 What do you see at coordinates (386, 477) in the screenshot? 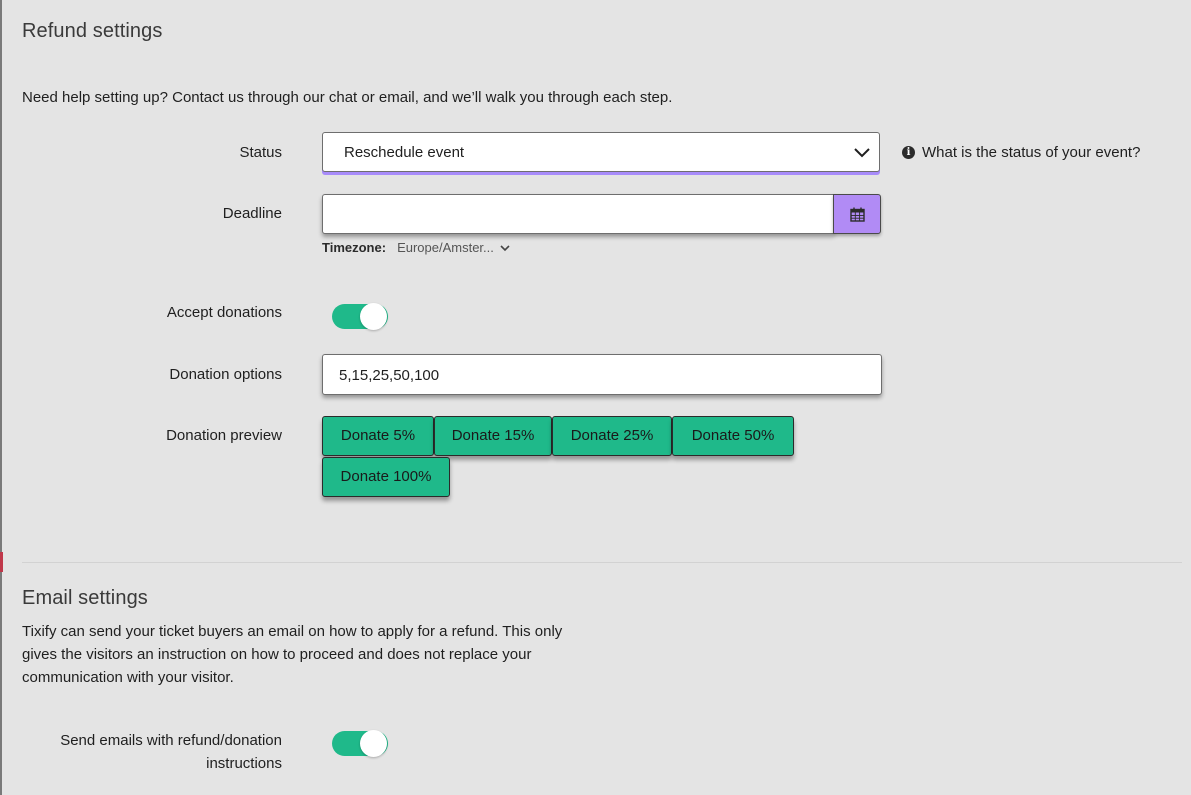
I see `donate-100-button: Donate 100%` at bounding box center [386, 477].